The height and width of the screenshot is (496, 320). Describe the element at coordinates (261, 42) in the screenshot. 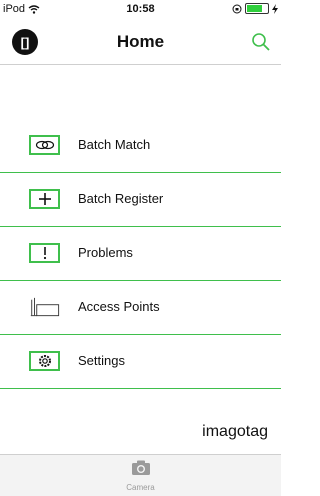

I see `search-icon` at that location.